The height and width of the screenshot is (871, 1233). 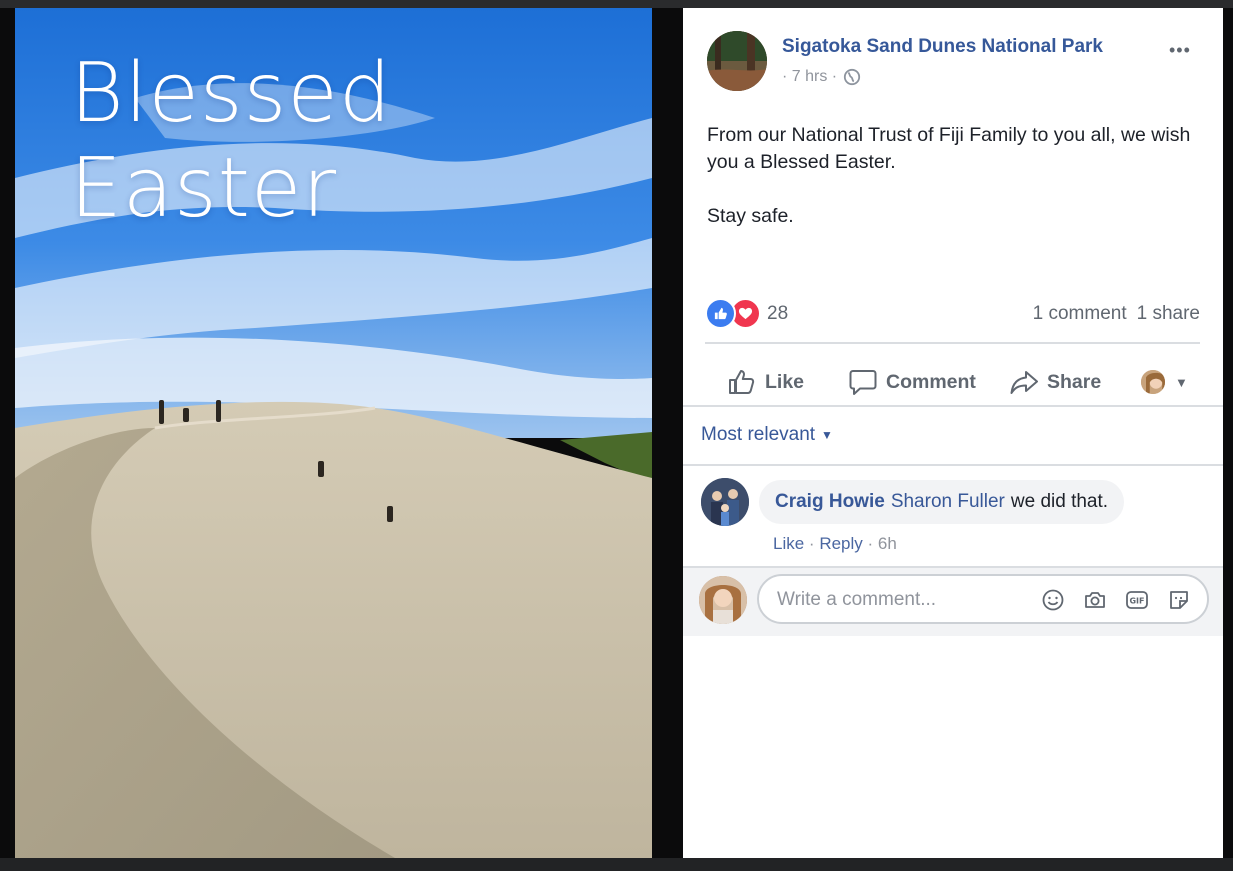 What do you see at coordinates (852, 77) in the screenshot?
I see `globe-icon` at bounding box center [852, 77].